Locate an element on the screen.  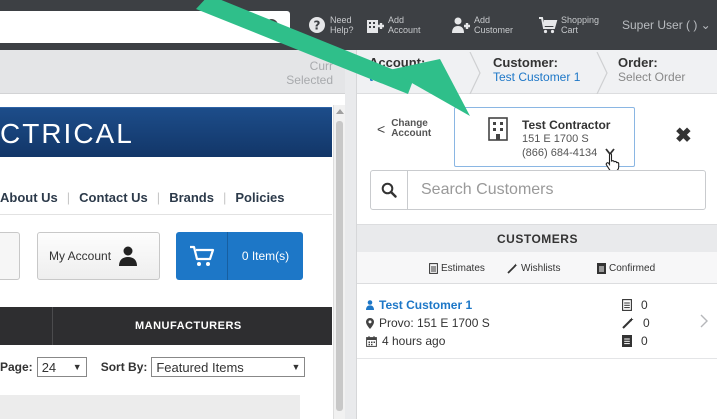
sort-by-label: Sort By: is located at coordinates (124, 367).